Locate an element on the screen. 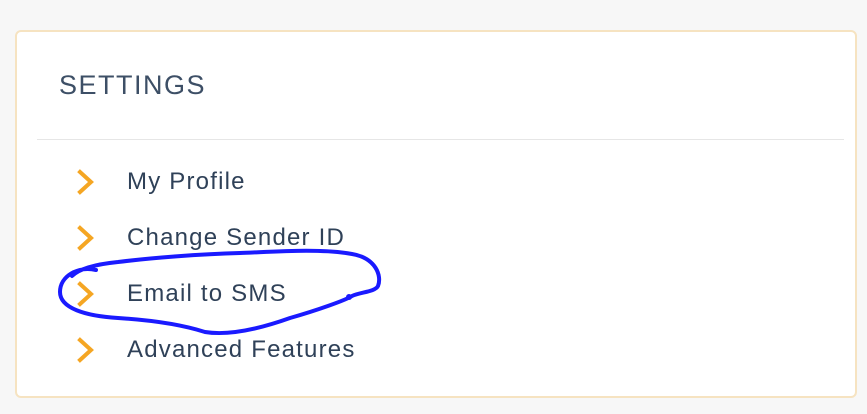  settings-item-email-to-sms: Email to SMS is located at coordinates (275, 294).